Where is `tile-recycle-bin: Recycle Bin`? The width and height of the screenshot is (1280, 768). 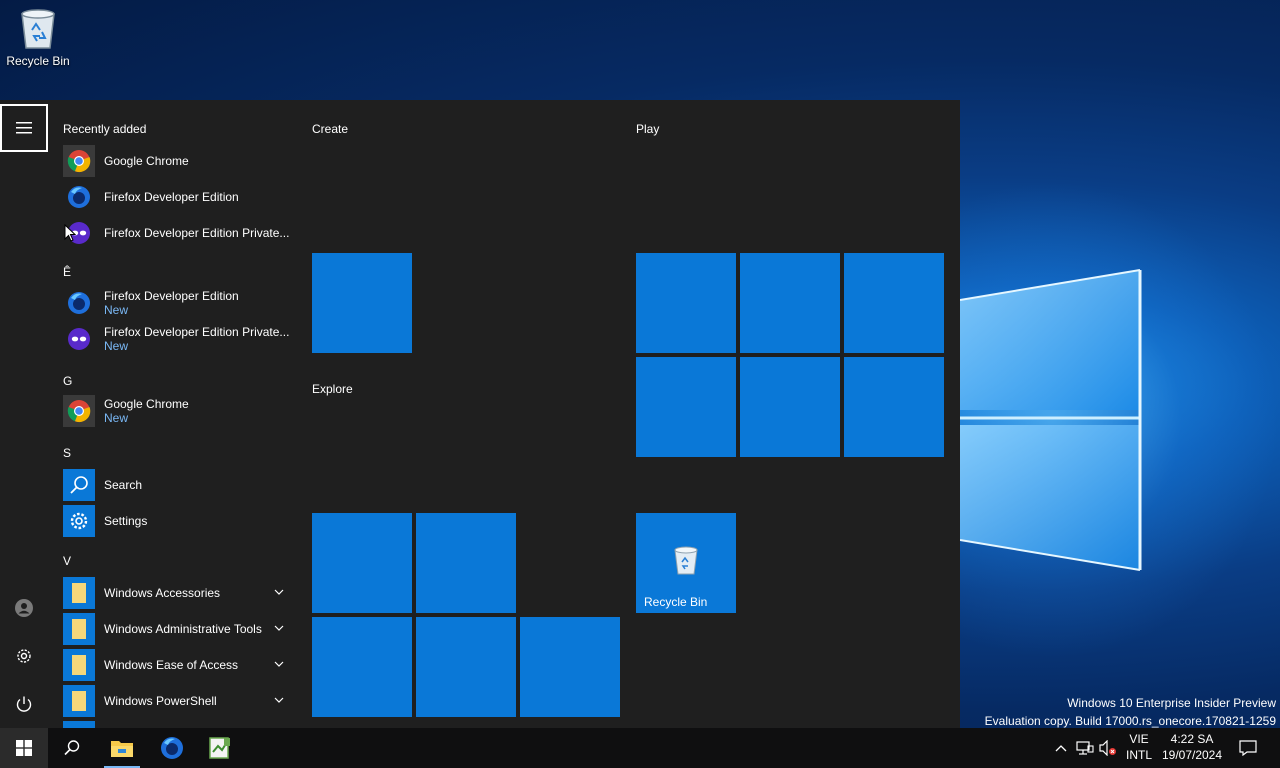
tile-recycle-bin: Recycle Bin is located at coordinates (686, 563).